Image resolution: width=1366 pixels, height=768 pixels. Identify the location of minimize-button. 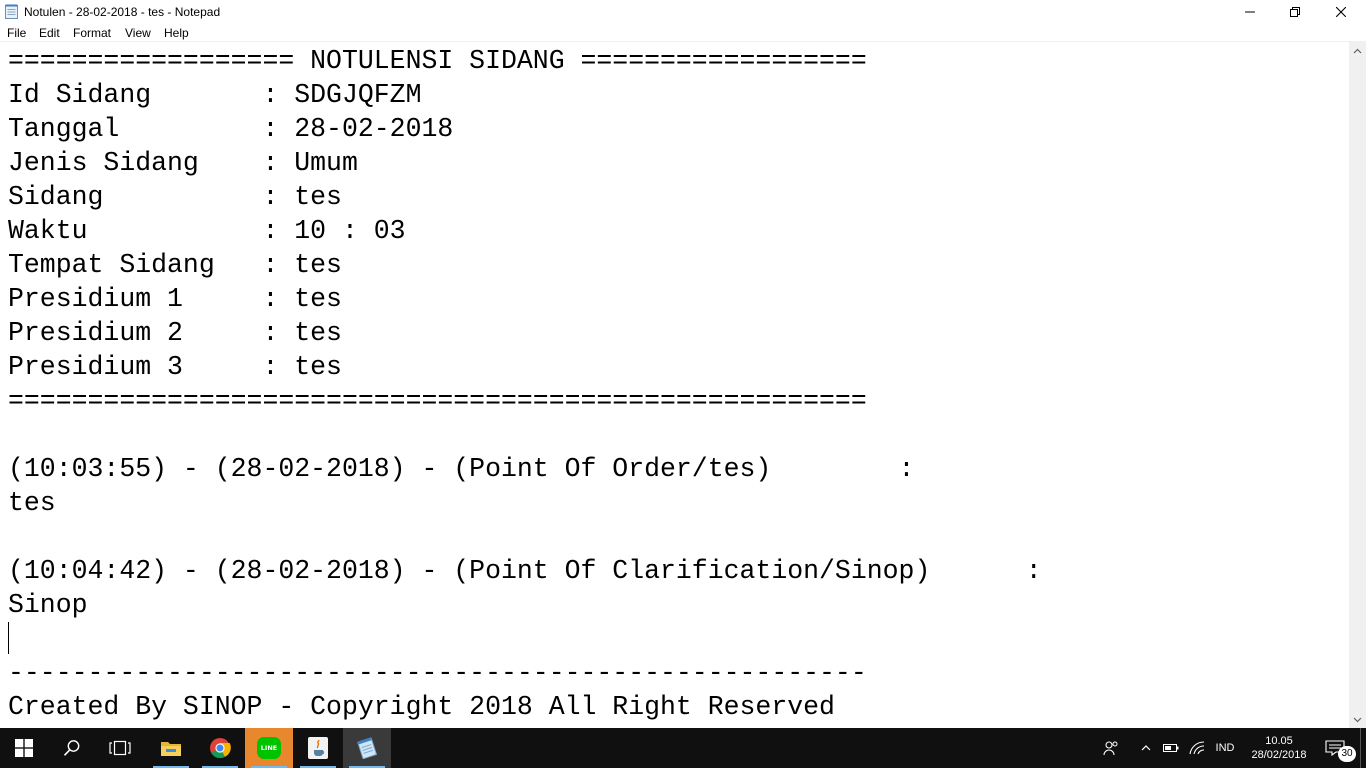
(1250, 11).